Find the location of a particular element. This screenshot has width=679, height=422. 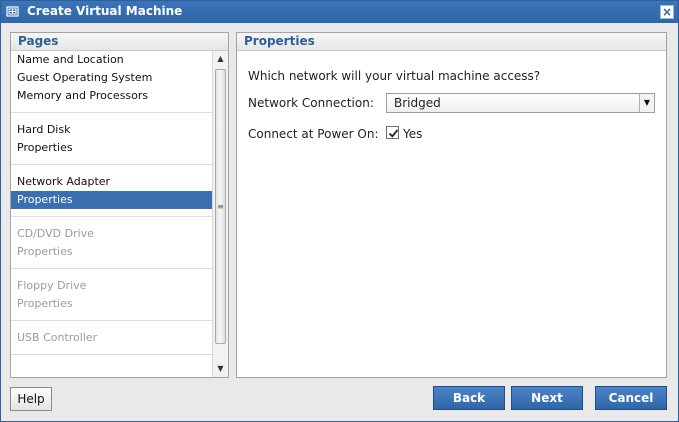

page-item: USB Controller is located at coordinates (57, 337).